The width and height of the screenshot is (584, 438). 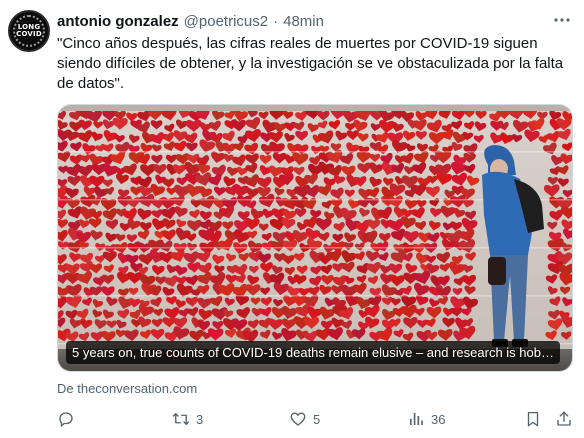 I want to click on author-handle: @poetricus2, so click(x=226, y=21).